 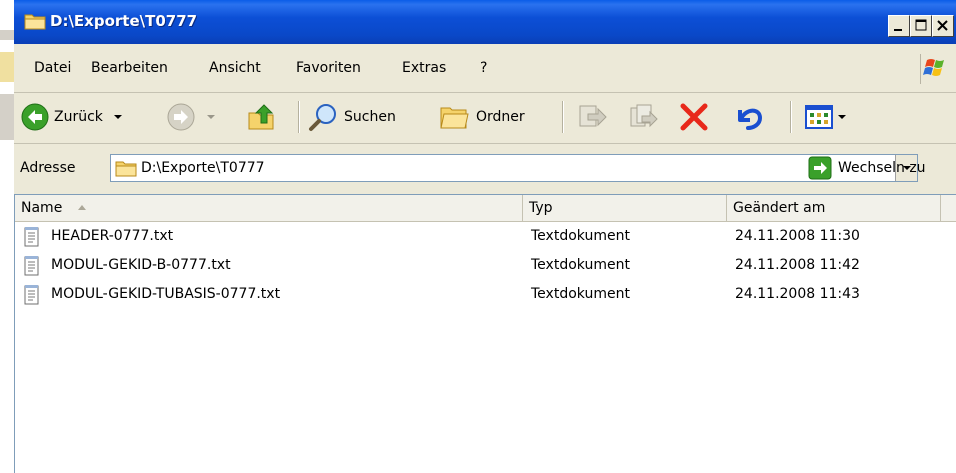 I want to click on menu-extras: Extras, so click(x=424, y=68).